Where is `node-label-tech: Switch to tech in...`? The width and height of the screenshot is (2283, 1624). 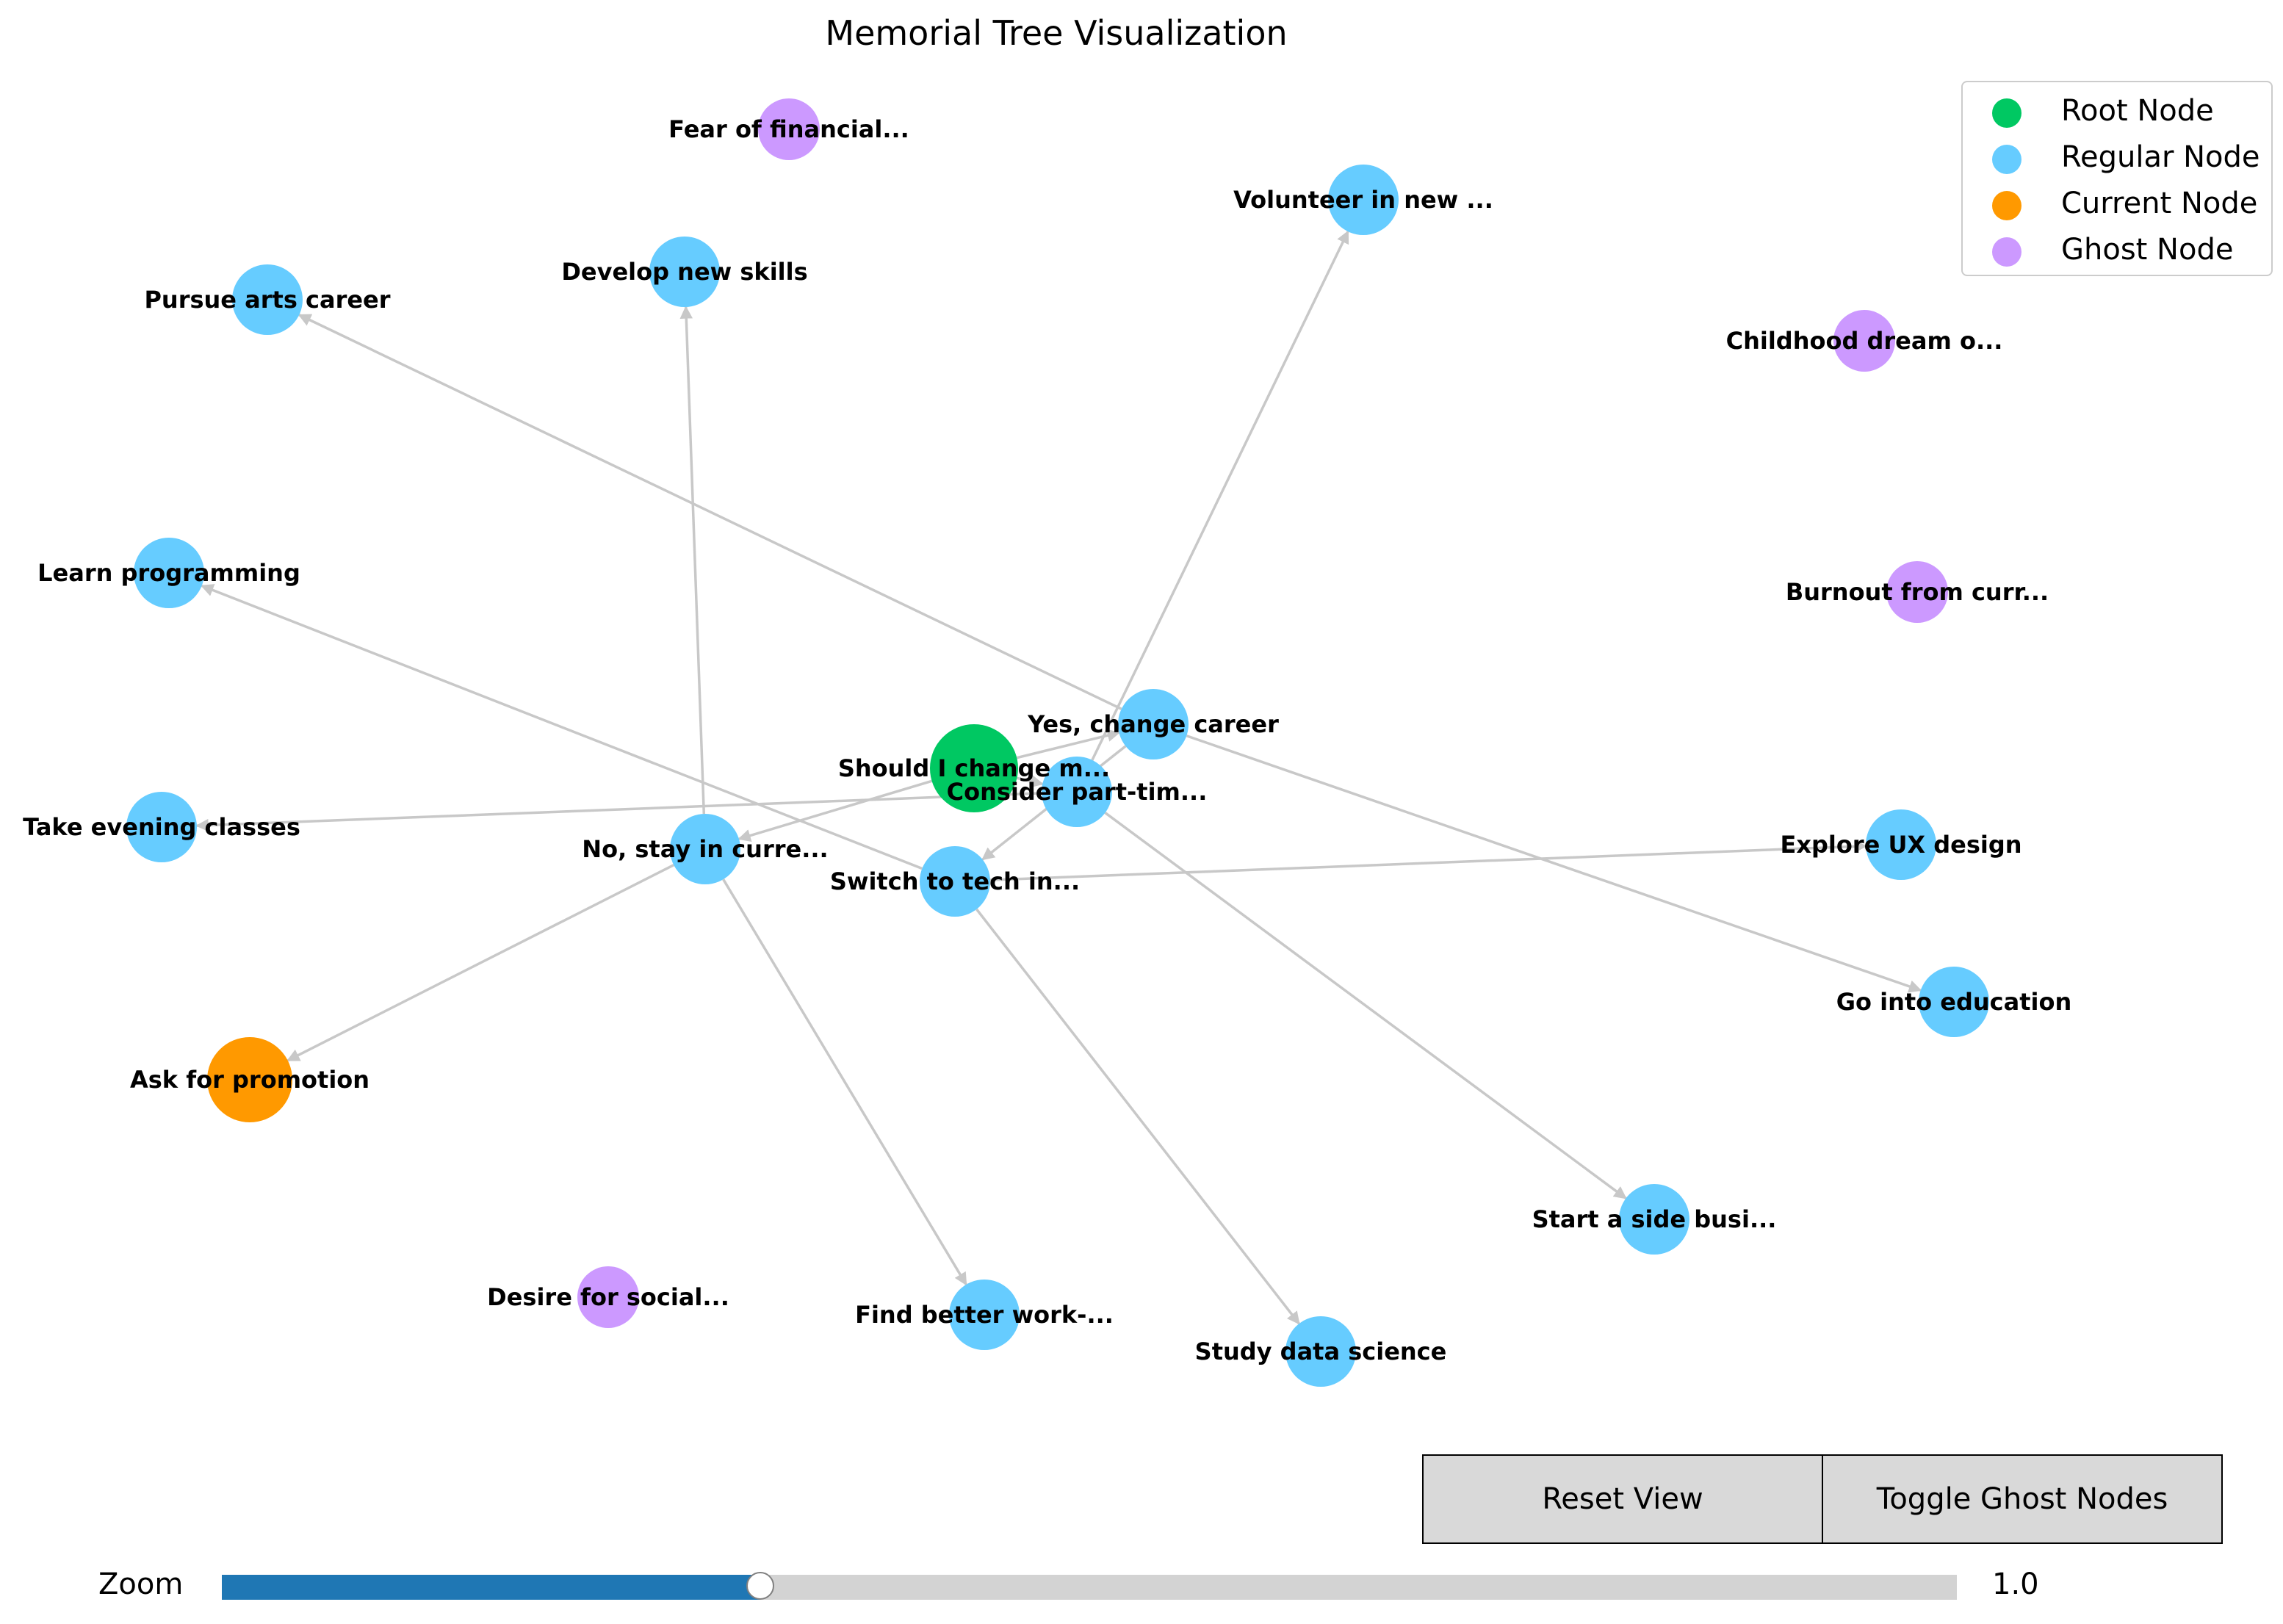 node-label-tech: Switch to tech in... is located at coordinates (955, 881).